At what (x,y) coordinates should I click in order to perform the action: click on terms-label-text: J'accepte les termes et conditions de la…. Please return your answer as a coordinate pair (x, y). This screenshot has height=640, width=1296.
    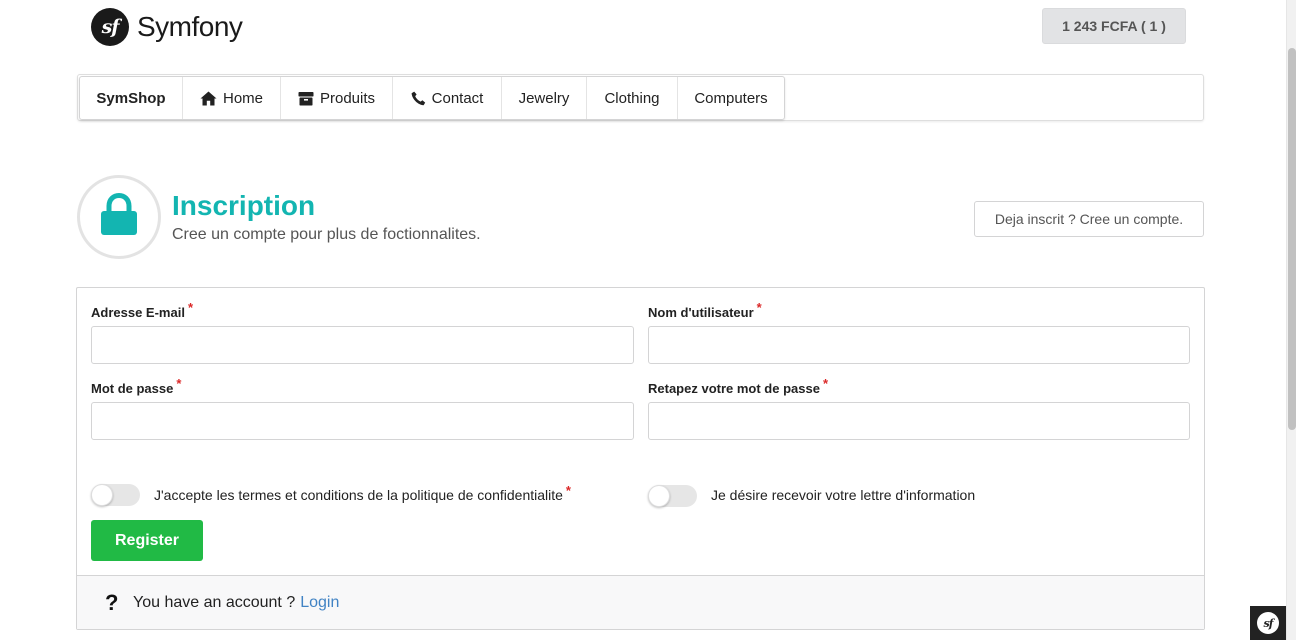
    Looking at the image, I should click on (358, 495).